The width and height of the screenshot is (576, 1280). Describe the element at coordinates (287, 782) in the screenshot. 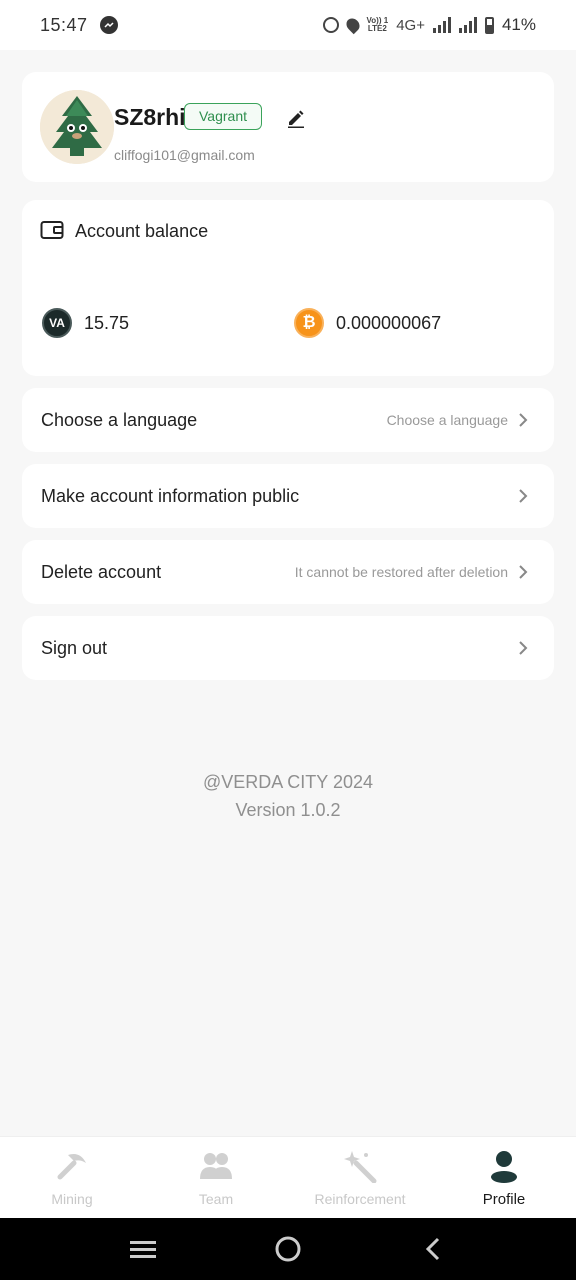

I see `footer-copyright: @VERDA CITY 2024` at that location.